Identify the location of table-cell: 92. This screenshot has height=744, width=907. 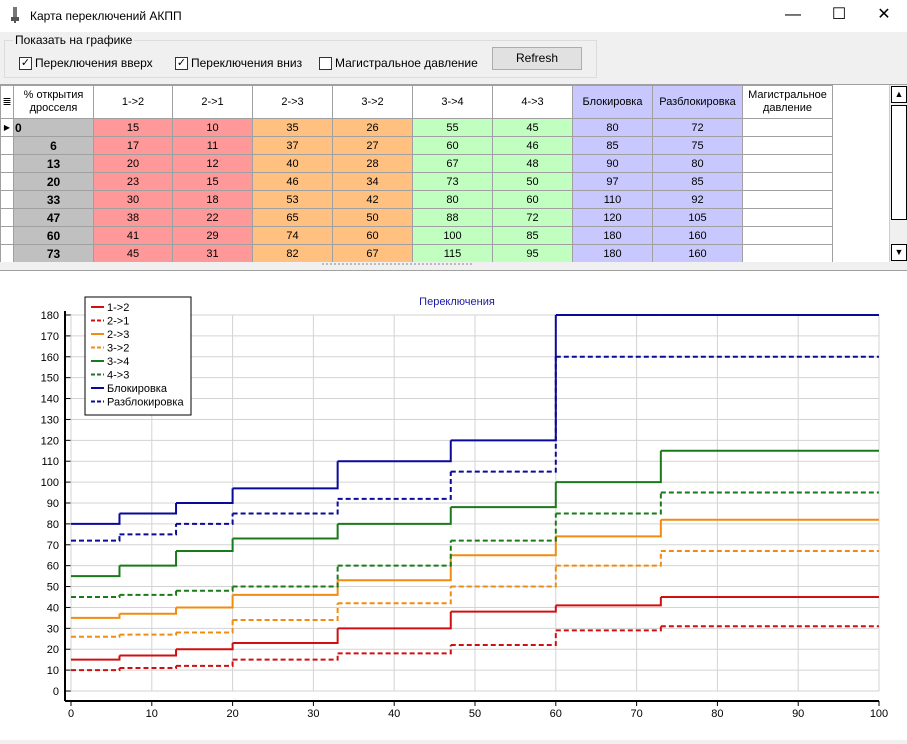
(697, 199).